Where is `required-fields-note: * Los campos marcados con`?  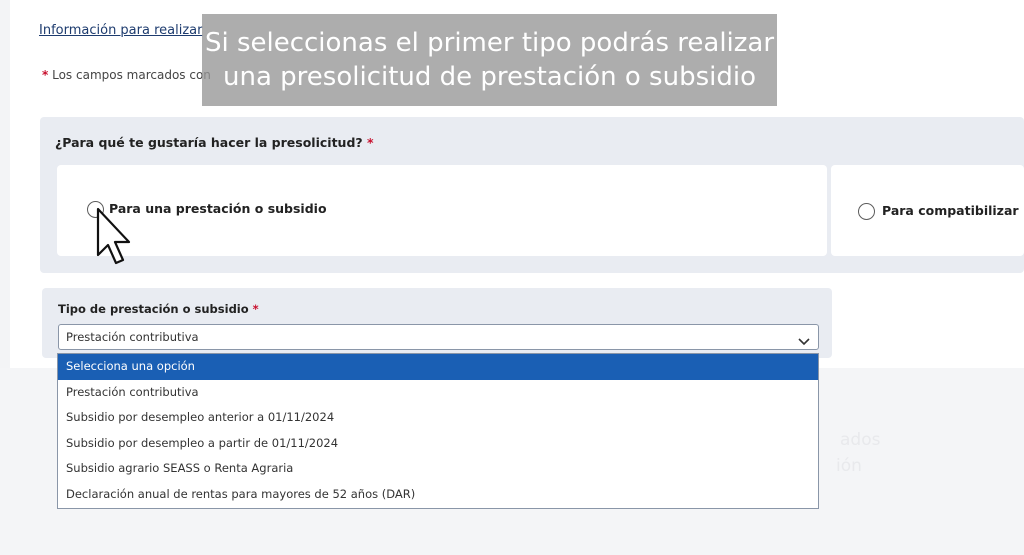
required-fields-note: * Los campos marcados con is located at coordinates (126, 75).